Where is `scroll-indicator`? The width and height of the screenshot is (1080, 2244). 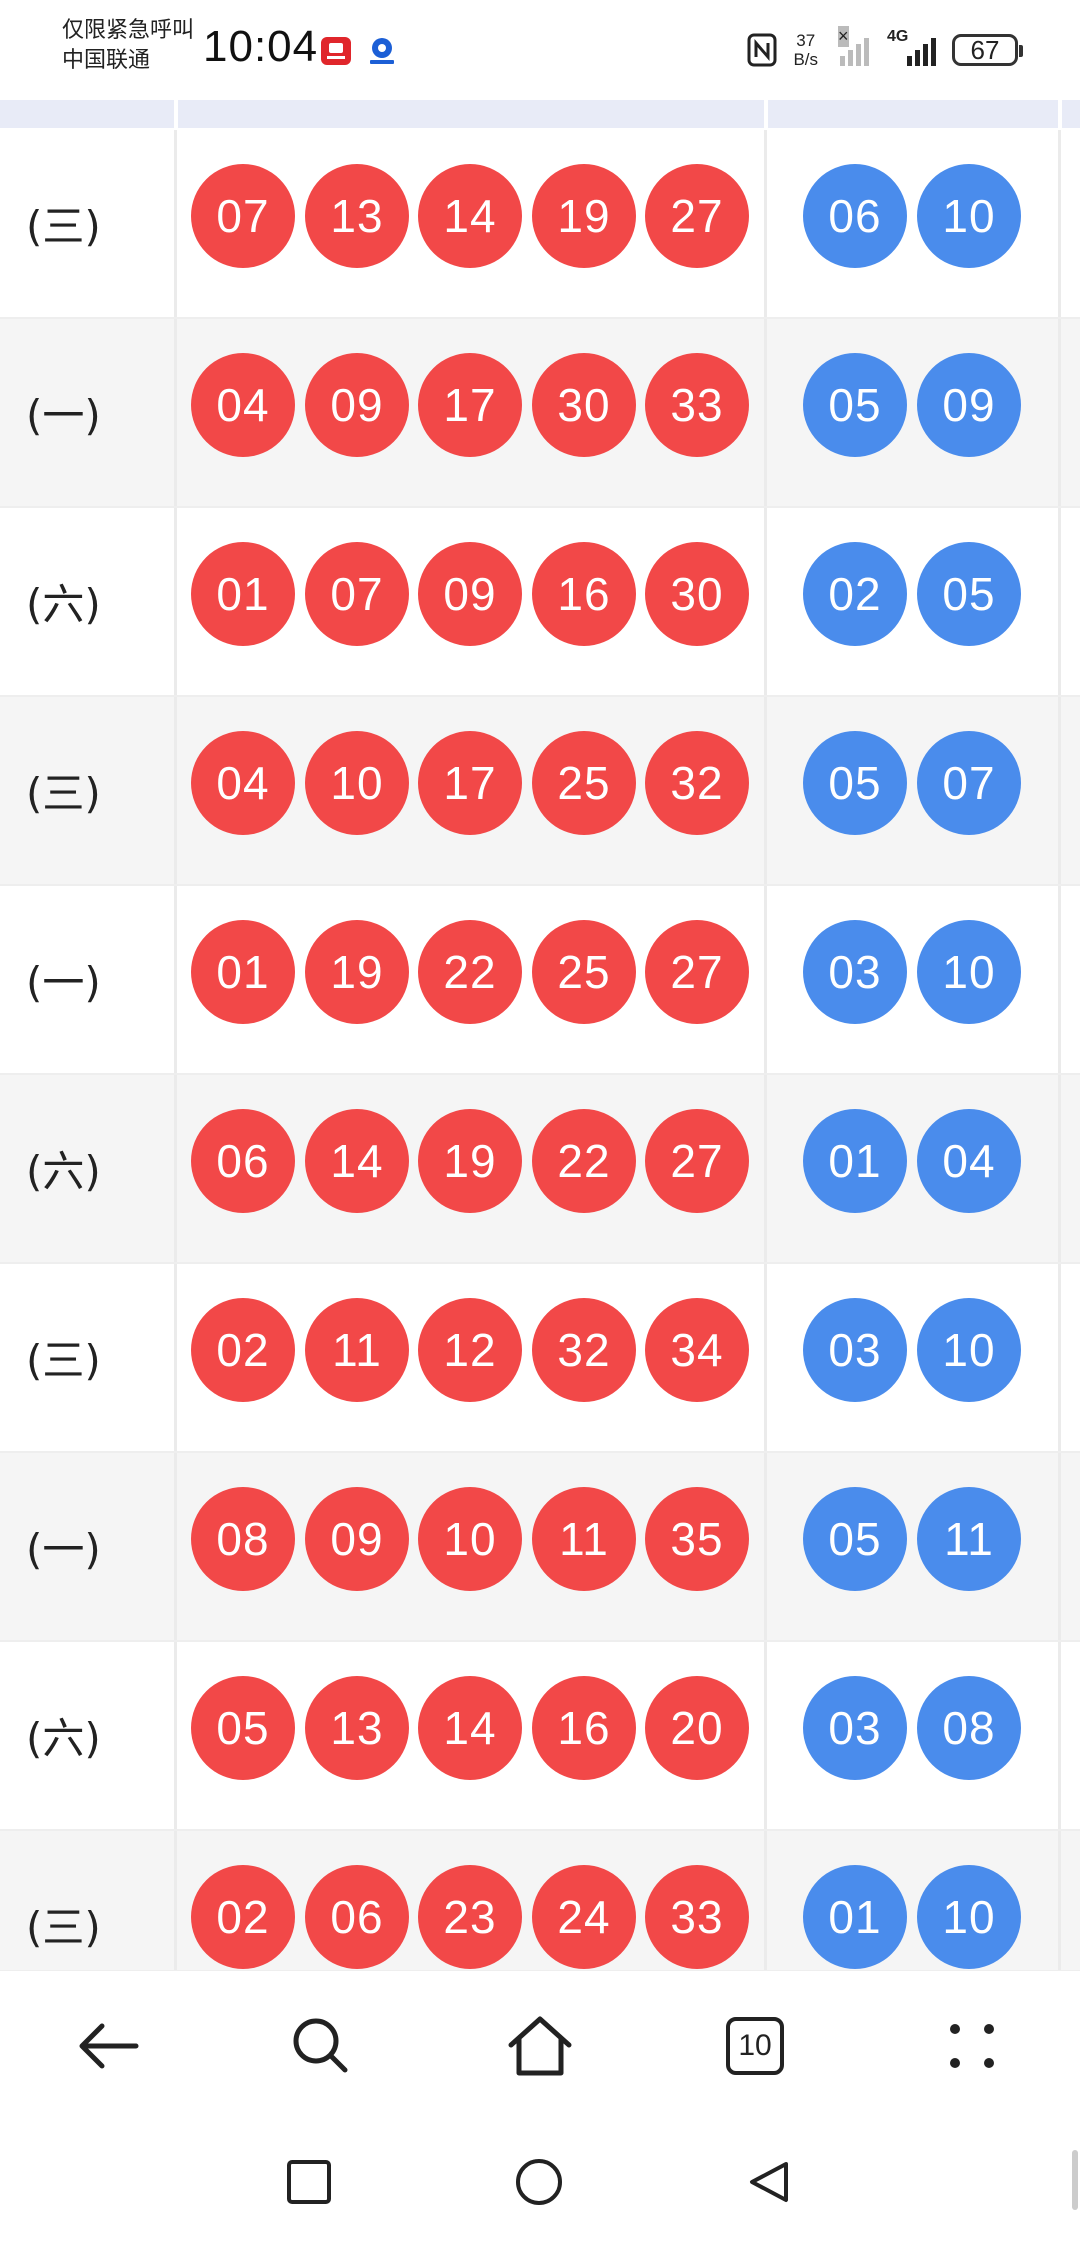 scroll-indicator is located at coordinates (1075, 2180).